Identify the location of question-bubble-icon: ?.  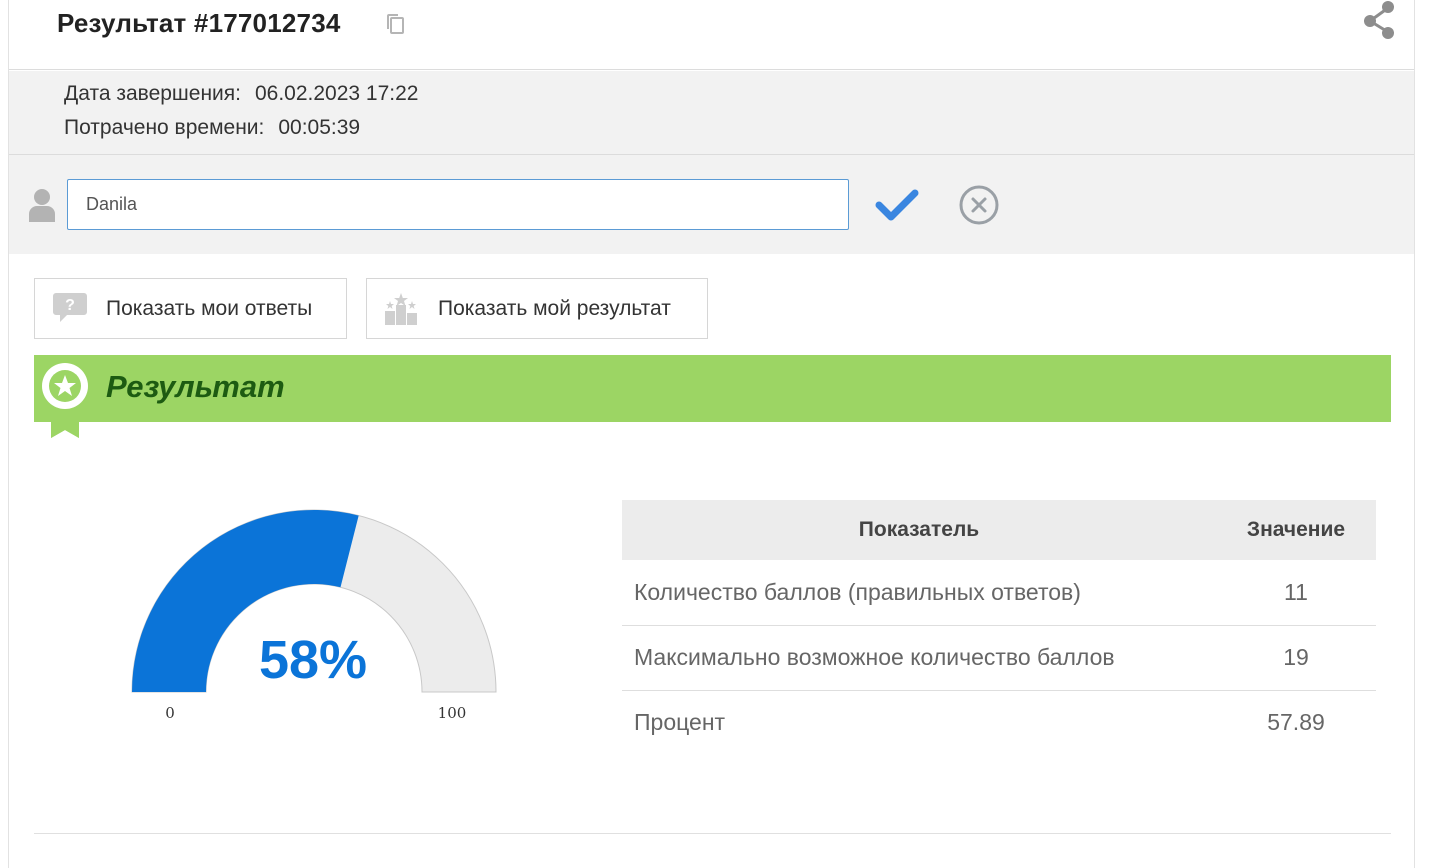
(70, 307).